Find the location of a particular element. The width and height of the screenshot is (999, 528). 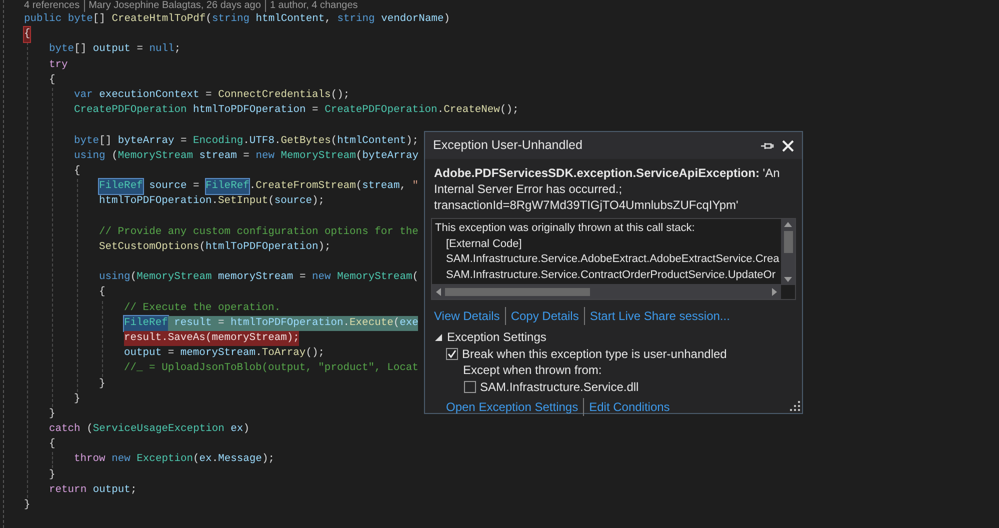

link: Open Exception Settings is located at coordinates (512, 407).